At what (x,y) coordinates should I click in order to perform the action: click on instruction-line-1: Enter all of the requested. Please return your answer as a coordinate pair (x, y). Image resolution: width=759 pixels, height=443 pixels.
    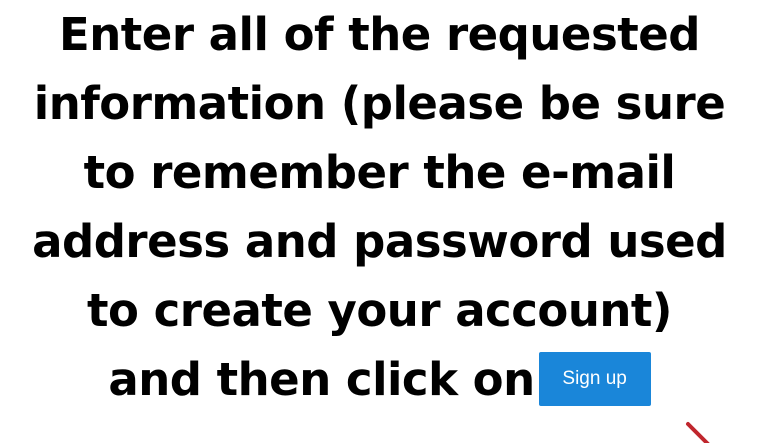
    Looking at the image, I should click on (379, 34).